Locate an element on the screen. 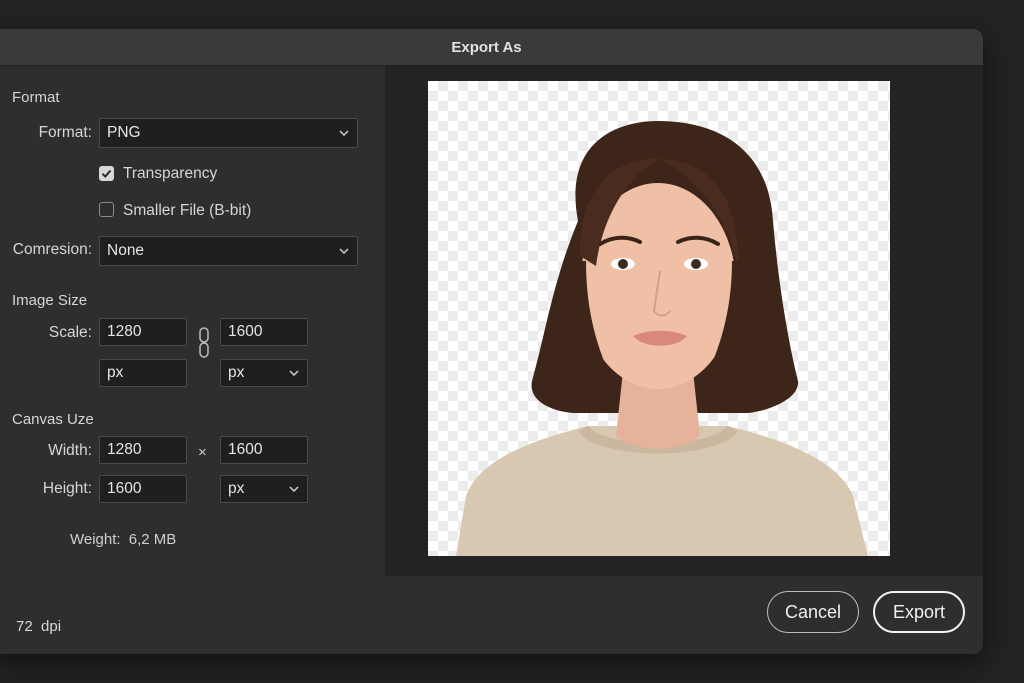  export-button: Export is located at coordinates (919, 612).